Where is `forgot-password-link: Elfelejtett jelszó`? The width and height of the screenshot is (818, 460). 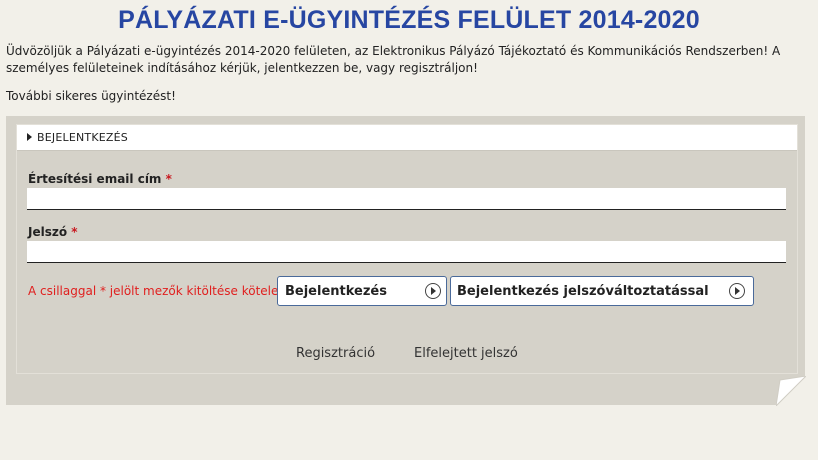 forgot-password-link: Elfelejtett jelszó is located at coordinates (466, 353).